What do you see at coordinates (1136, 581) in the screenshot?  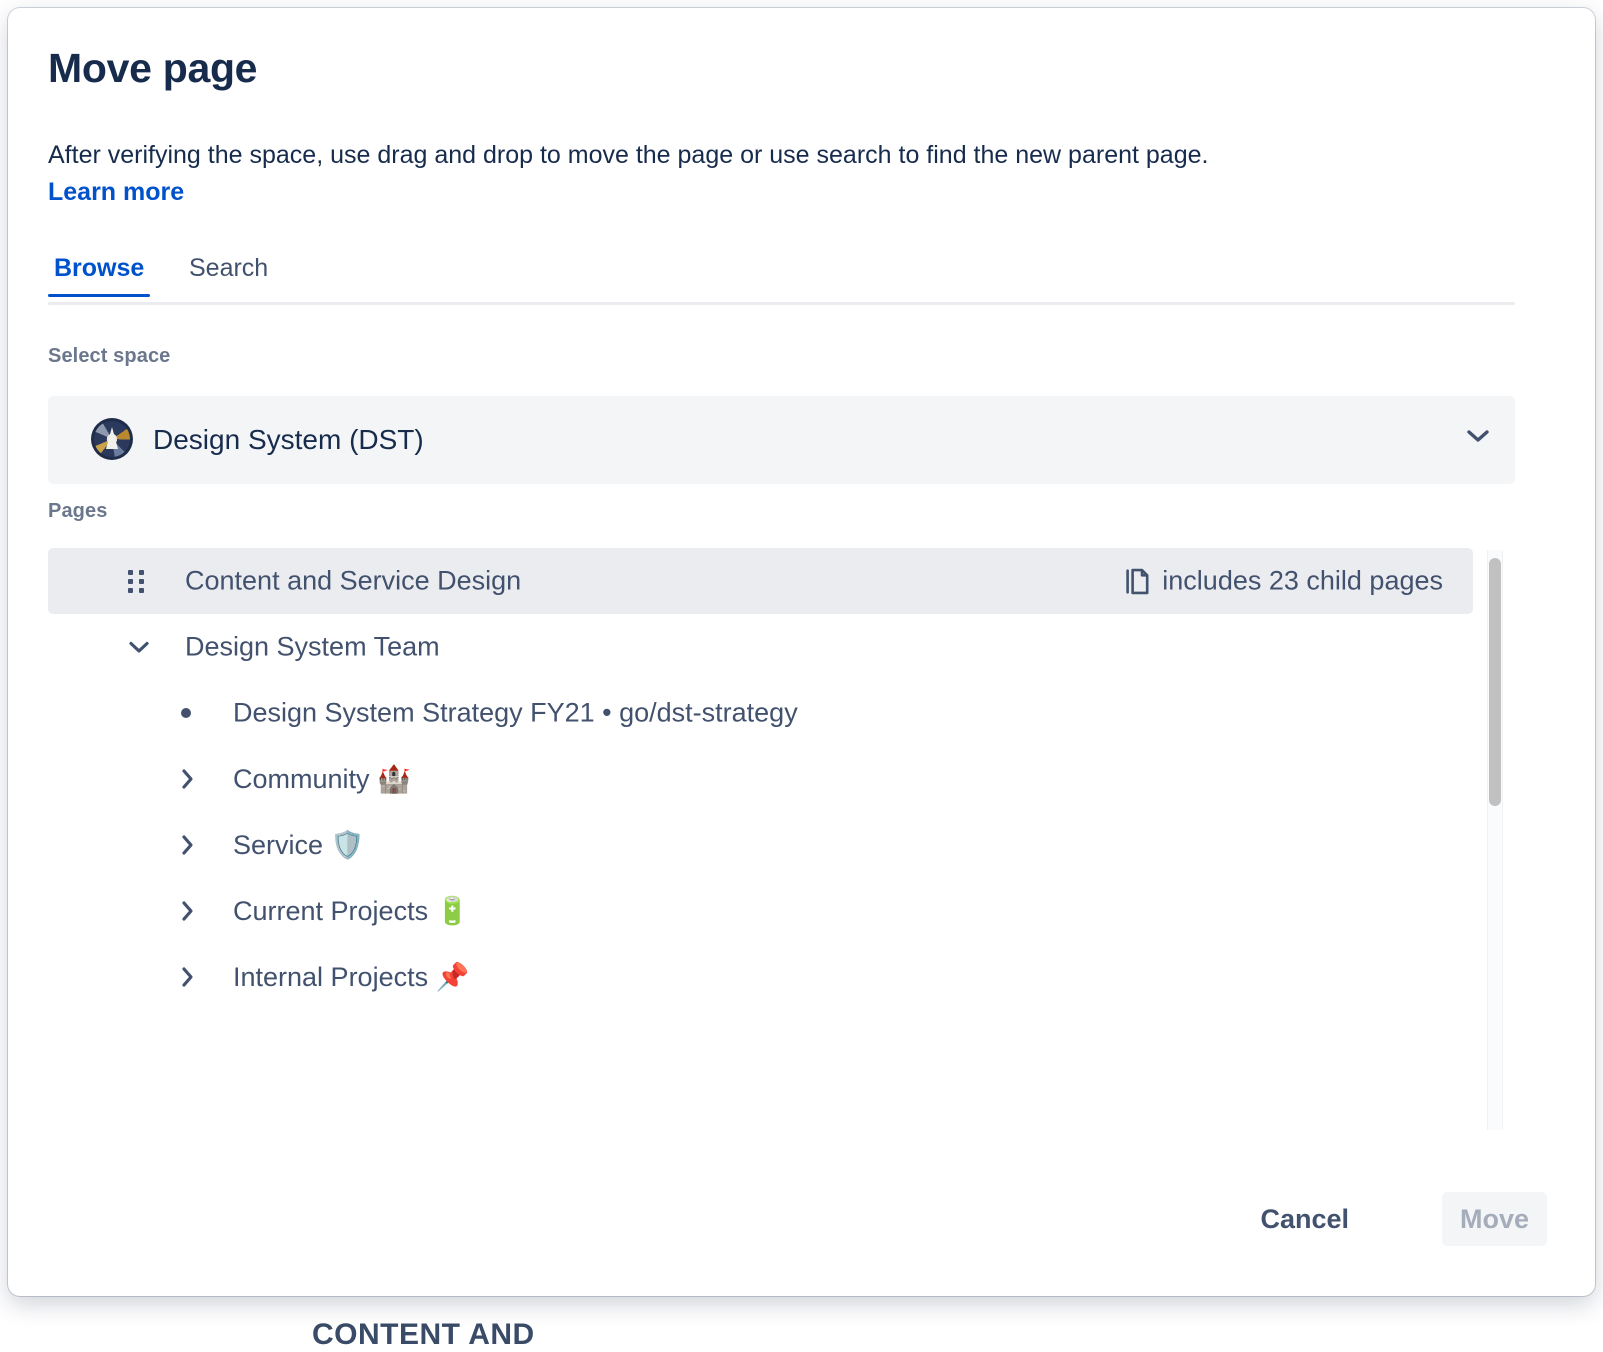 I see `copy-pages-icon` at bounding box center [1136, 581].